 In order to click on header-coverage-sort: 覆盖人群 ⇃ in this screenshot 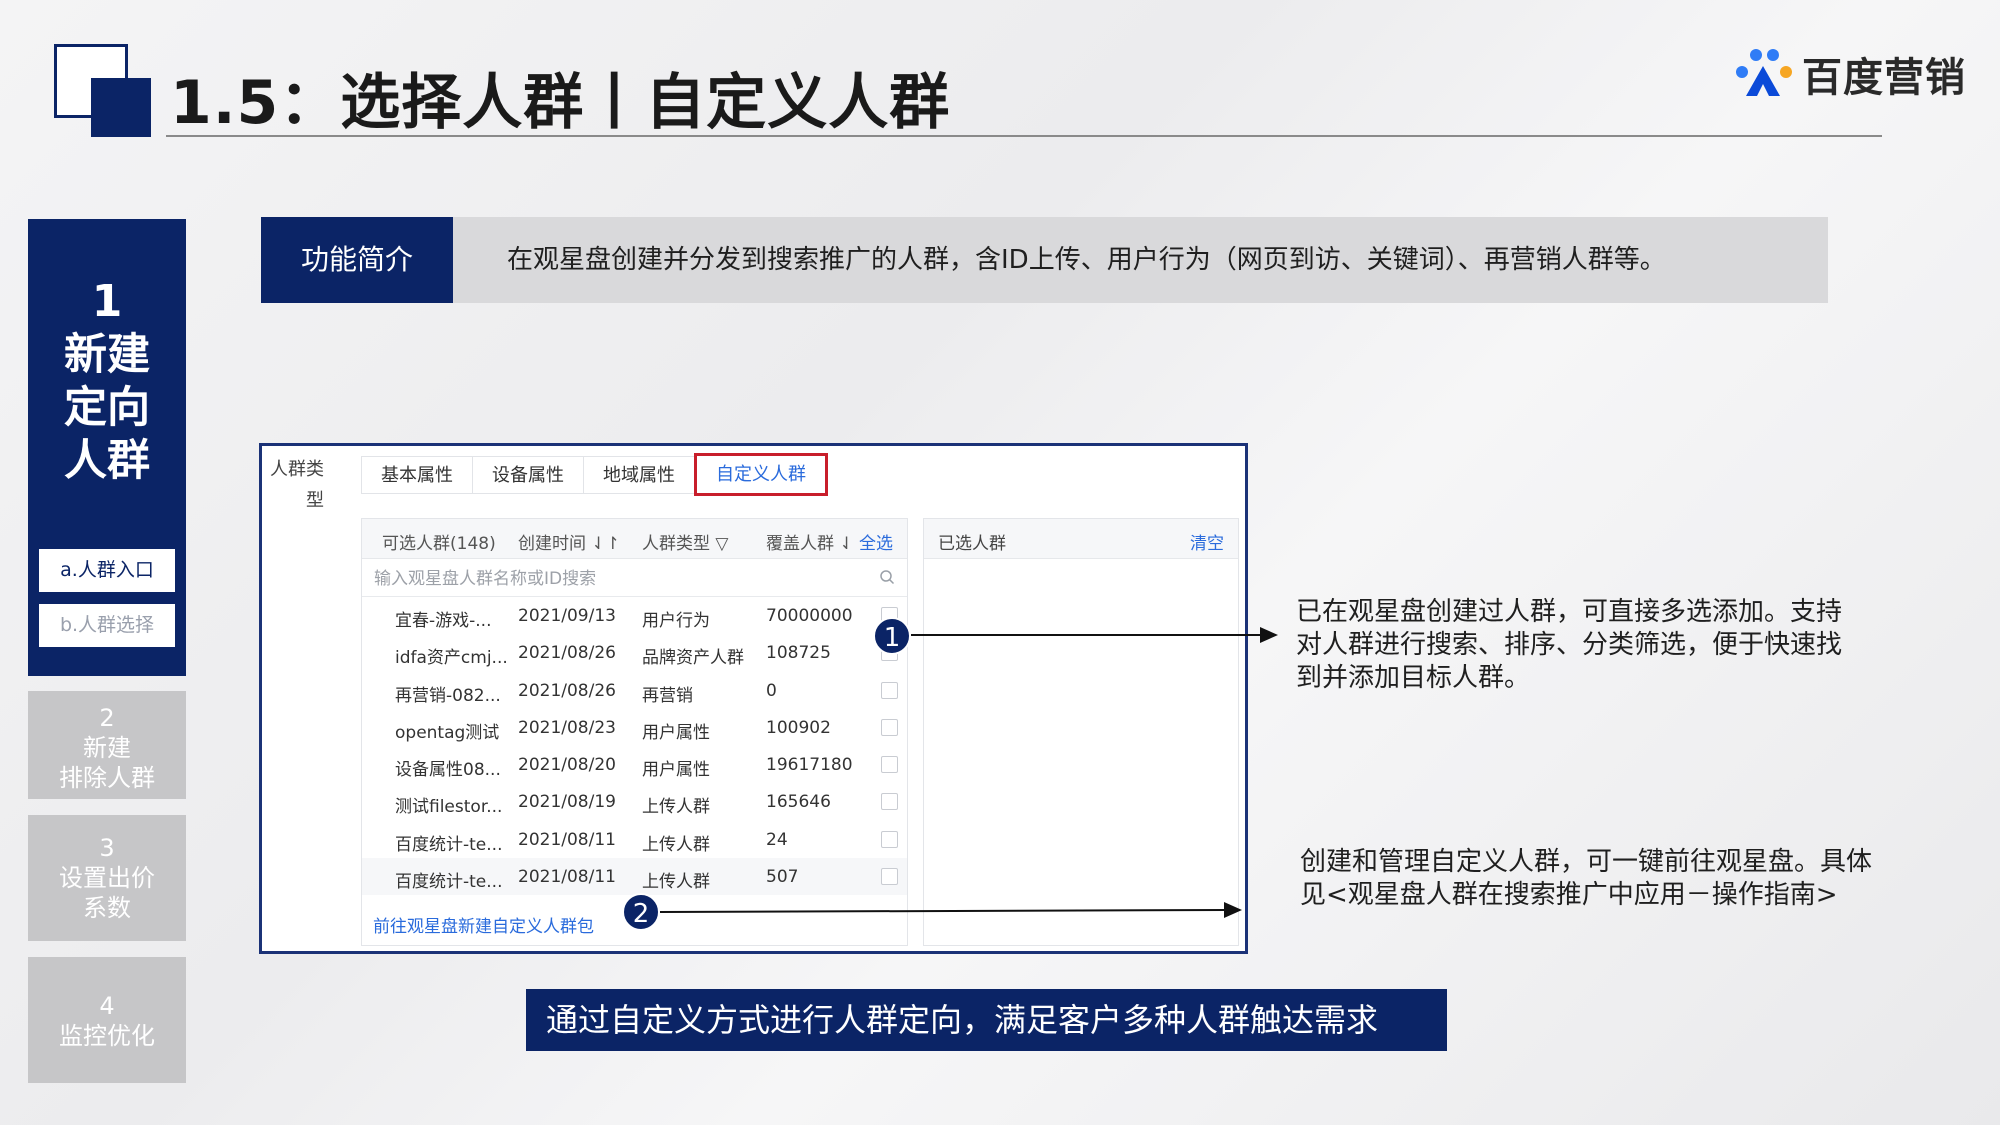, I will do `click(810, 541)`.